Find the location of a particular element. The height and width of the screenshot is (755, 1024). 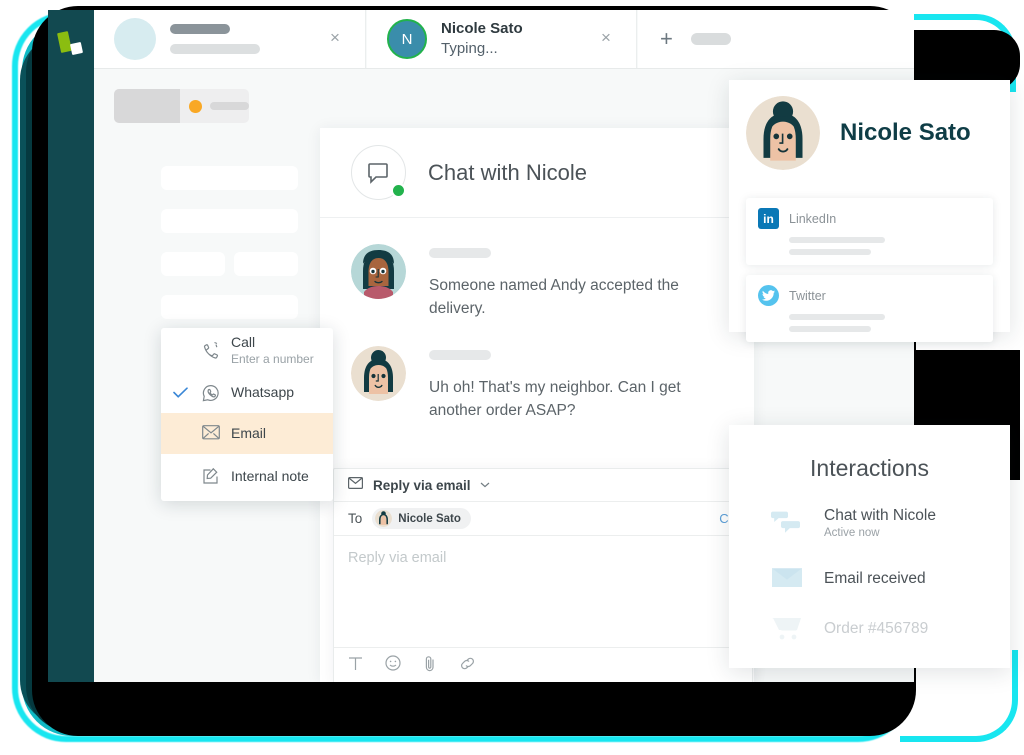

avatar: N is located at coordinates (407, 39).